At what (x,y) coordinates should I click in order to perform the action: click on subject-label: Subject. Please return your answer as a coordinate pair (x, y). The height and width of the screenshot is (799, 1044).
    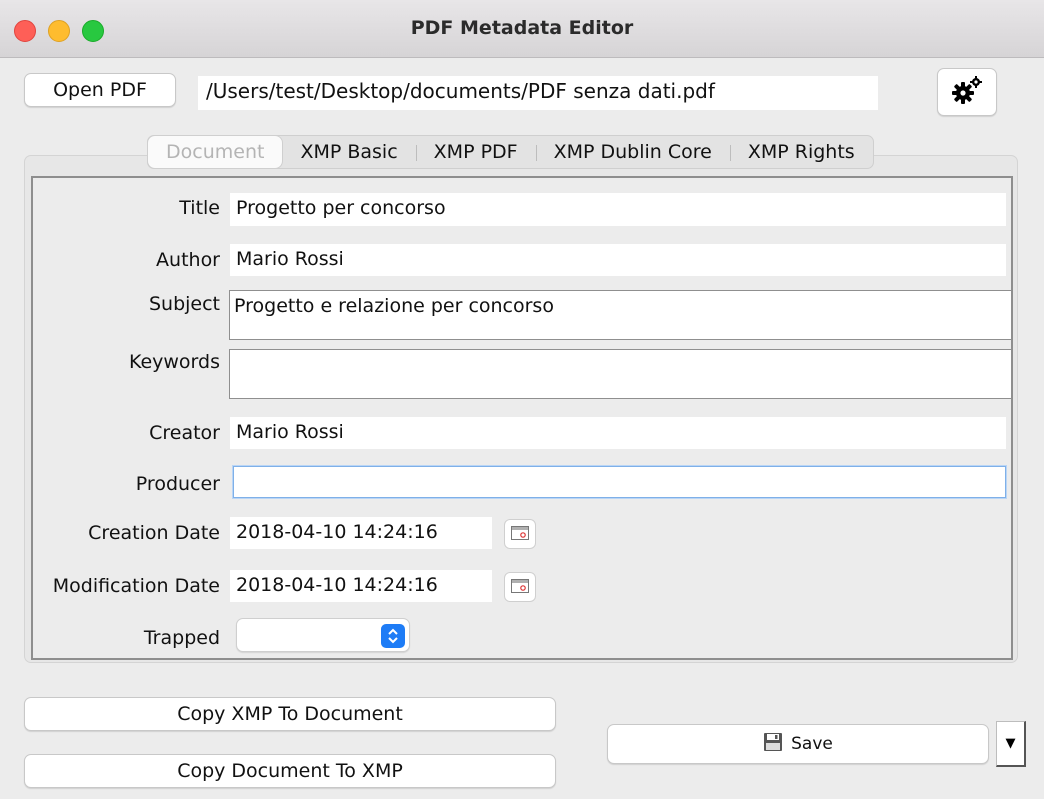
    Looking at the image, I should click on (184, 304).